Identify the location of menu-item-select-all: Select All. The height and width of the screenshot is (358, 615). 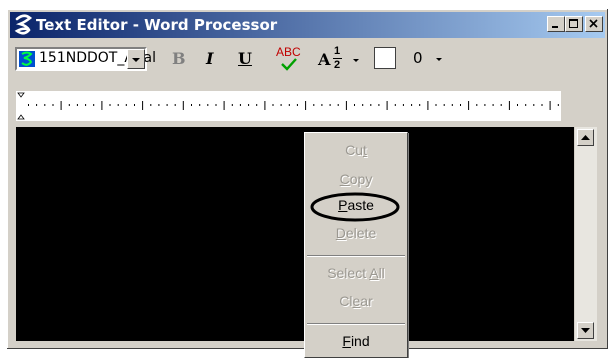
(356, 273).